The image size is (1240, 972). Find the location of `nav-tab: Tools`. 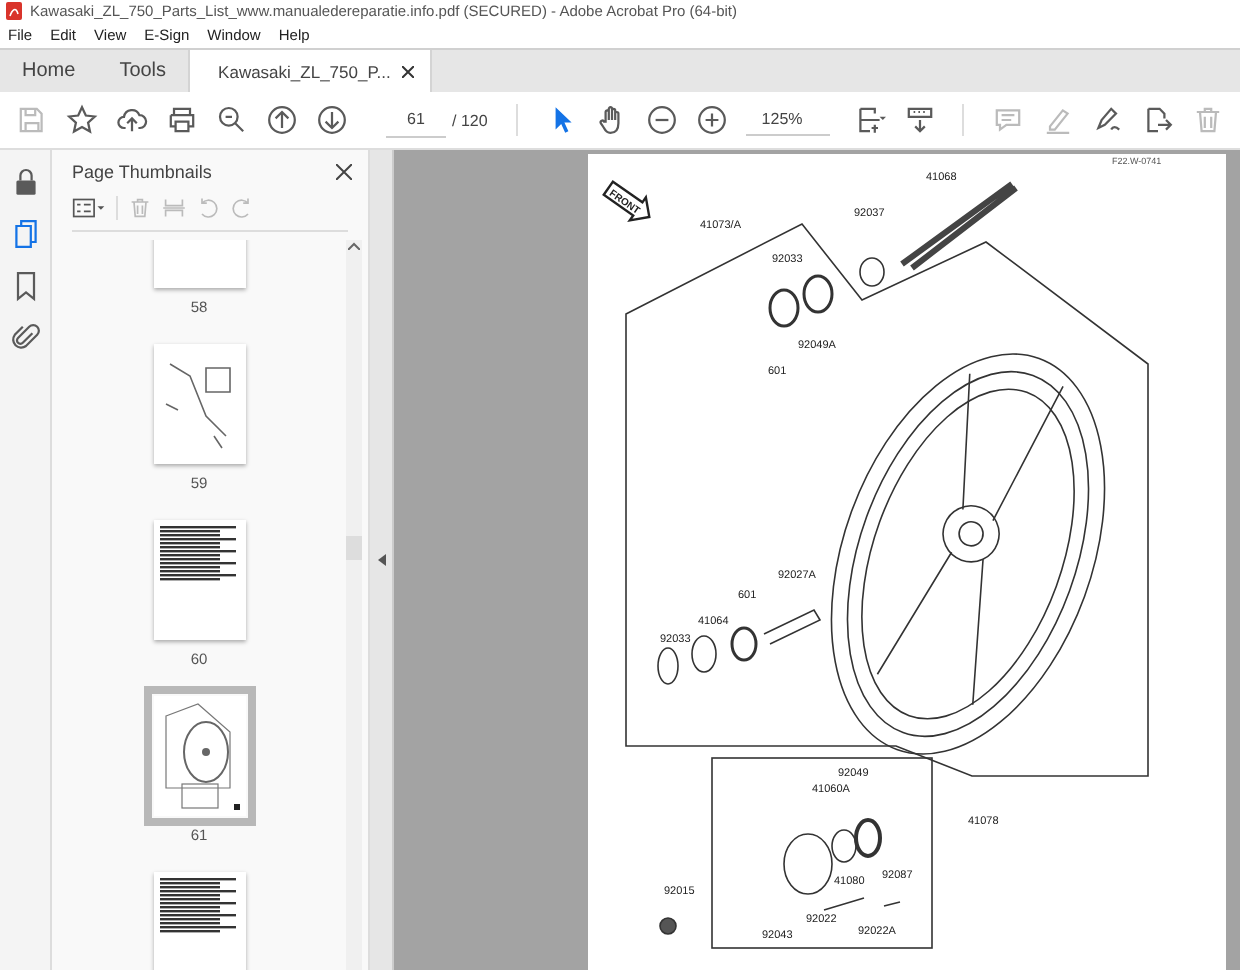

nav-tab: Tools is located at coordinates (143, 71).